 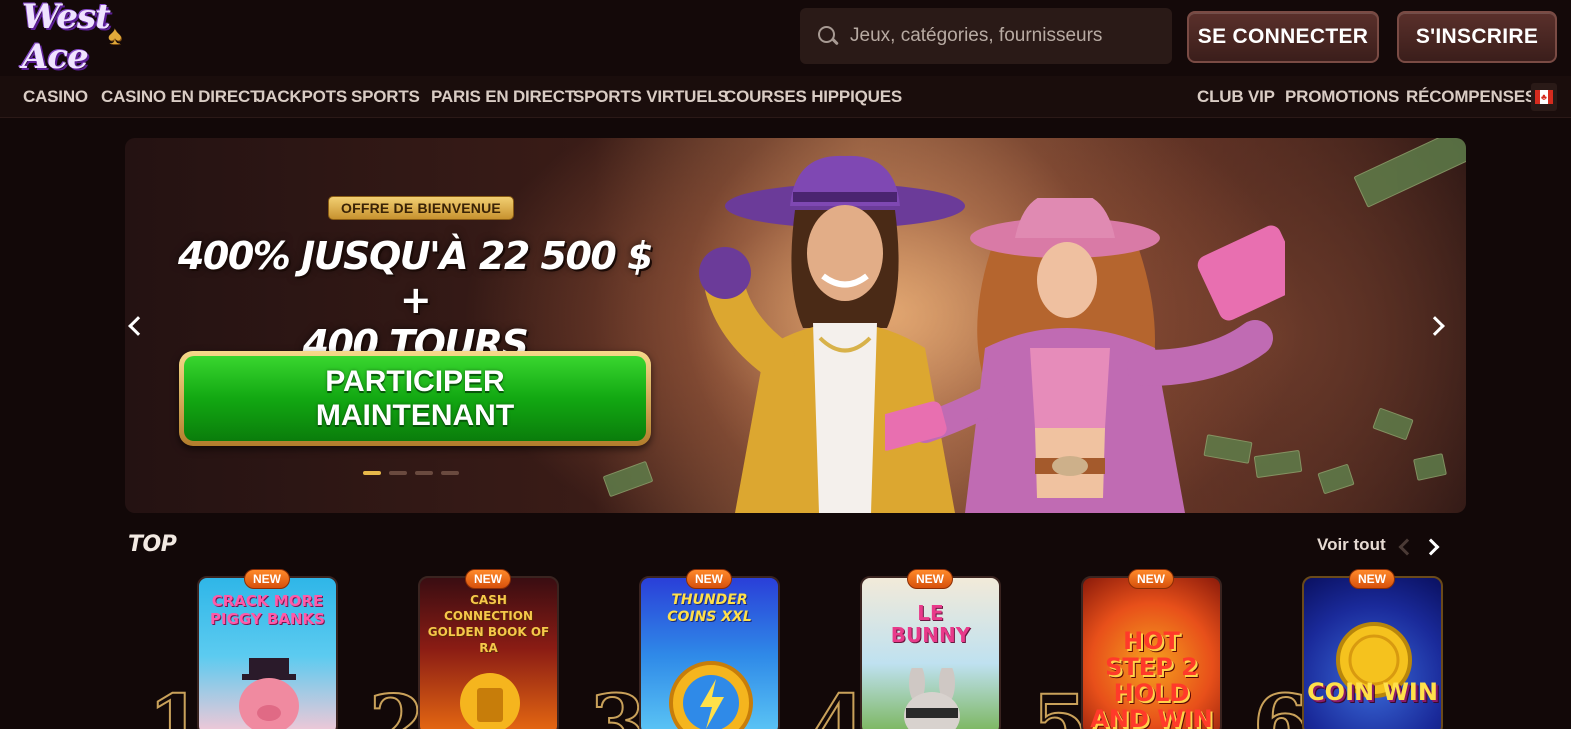 What do you see at coordinates (411, 473) in the screenshot?
I see `carousel-dots` at bounding box center [411, 473].